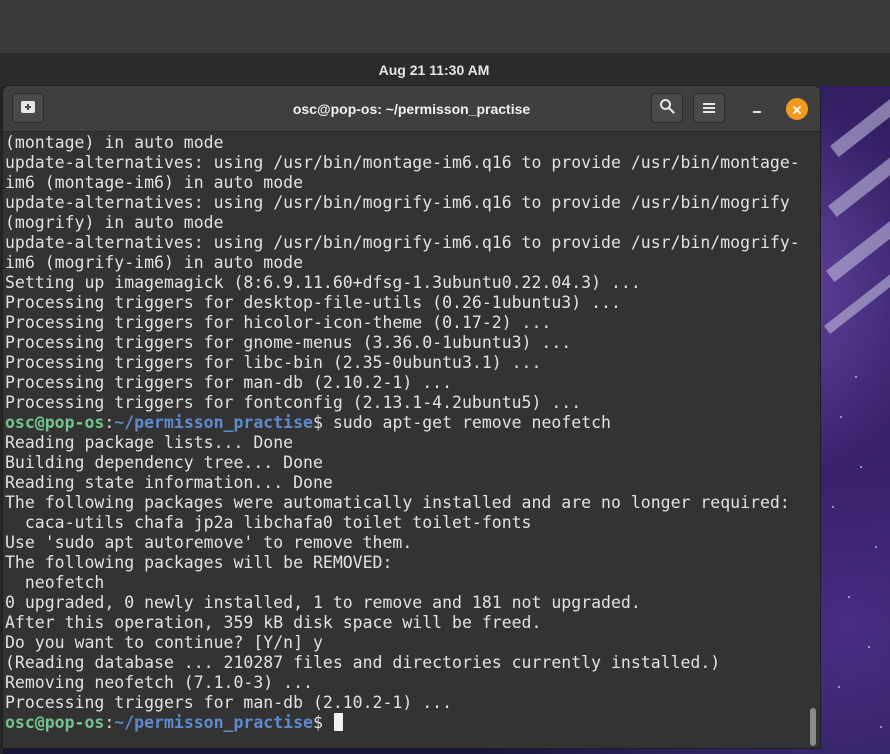 The image size is (890, 754). What do you see at coordinates (164, 642) in the screenshot?
I see `output-text: Do you want to continue? [Y/n] y` at bounding box center [164, 642].